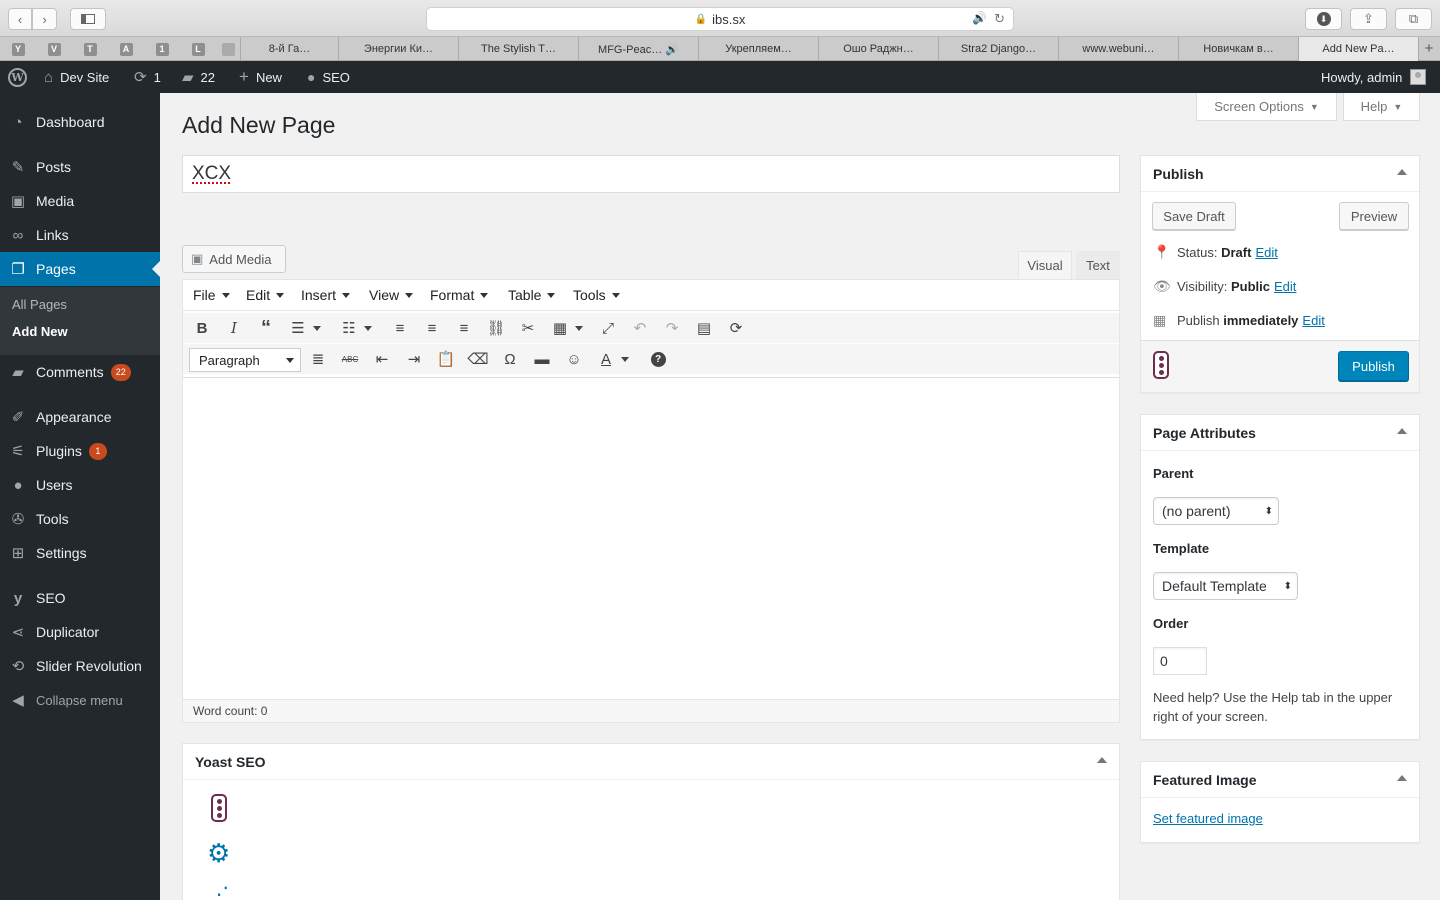 This screenshot has width=1440, height=900. Describe the element at coordinates (608, 328) in the screenshot. I see `fullscreen-icon: ⤢` at that location.